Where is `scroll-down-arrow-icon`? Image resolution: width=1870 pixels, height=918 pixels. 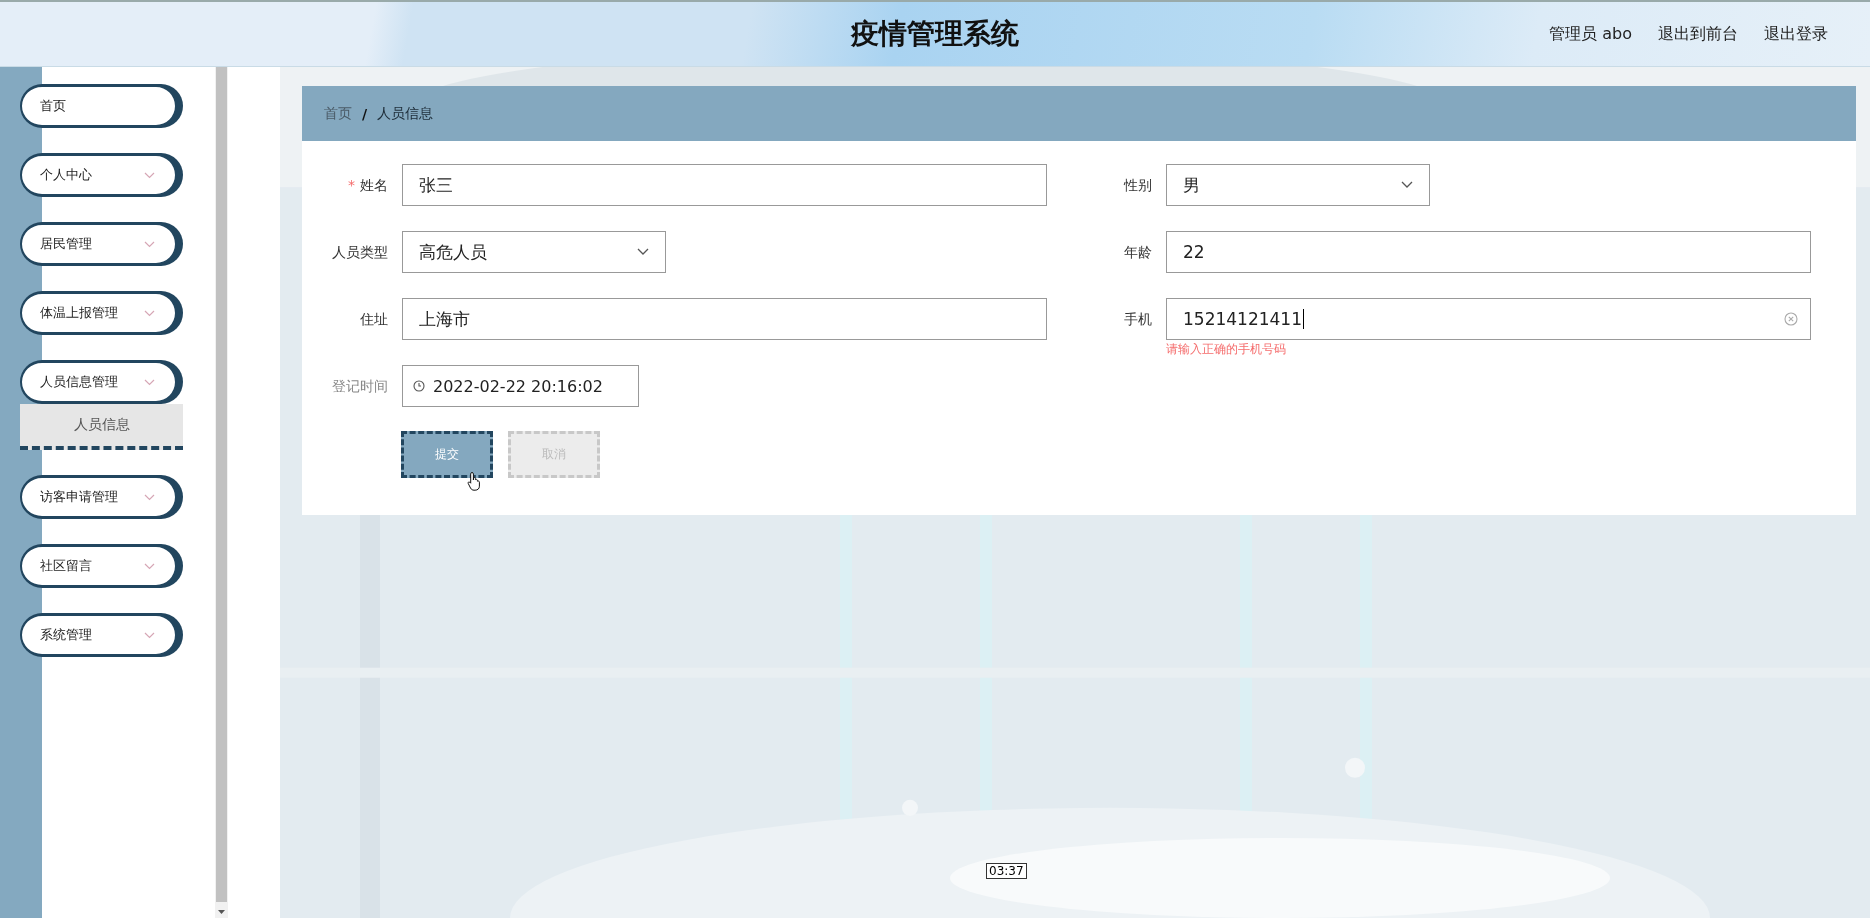 scroll-down-arrow-icon is located at coordinates (221, 912).